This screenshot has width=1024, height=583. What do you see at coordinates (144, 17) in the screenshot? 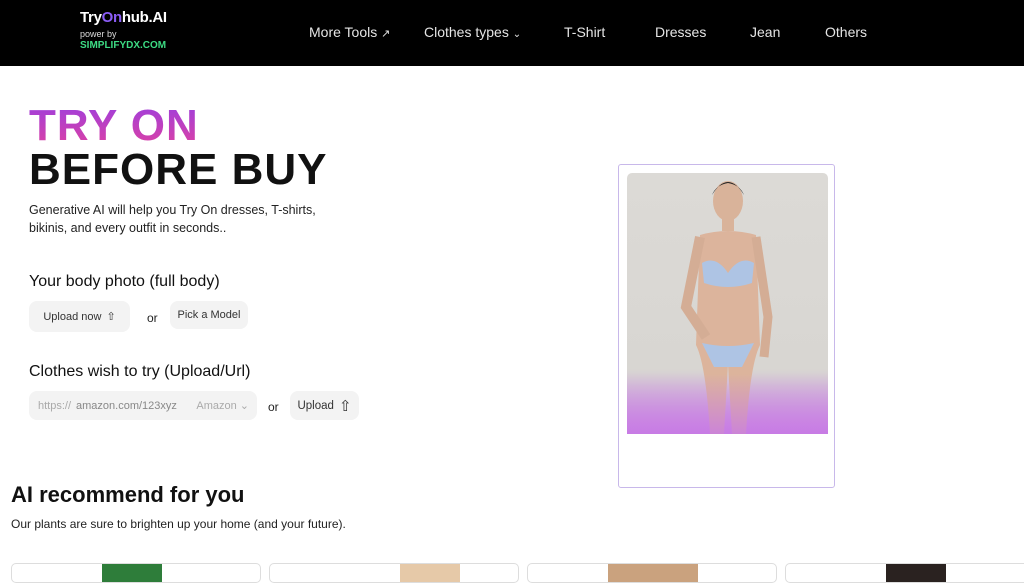
I see `logo-text: hub.AI` at bounding box center [144, 17].